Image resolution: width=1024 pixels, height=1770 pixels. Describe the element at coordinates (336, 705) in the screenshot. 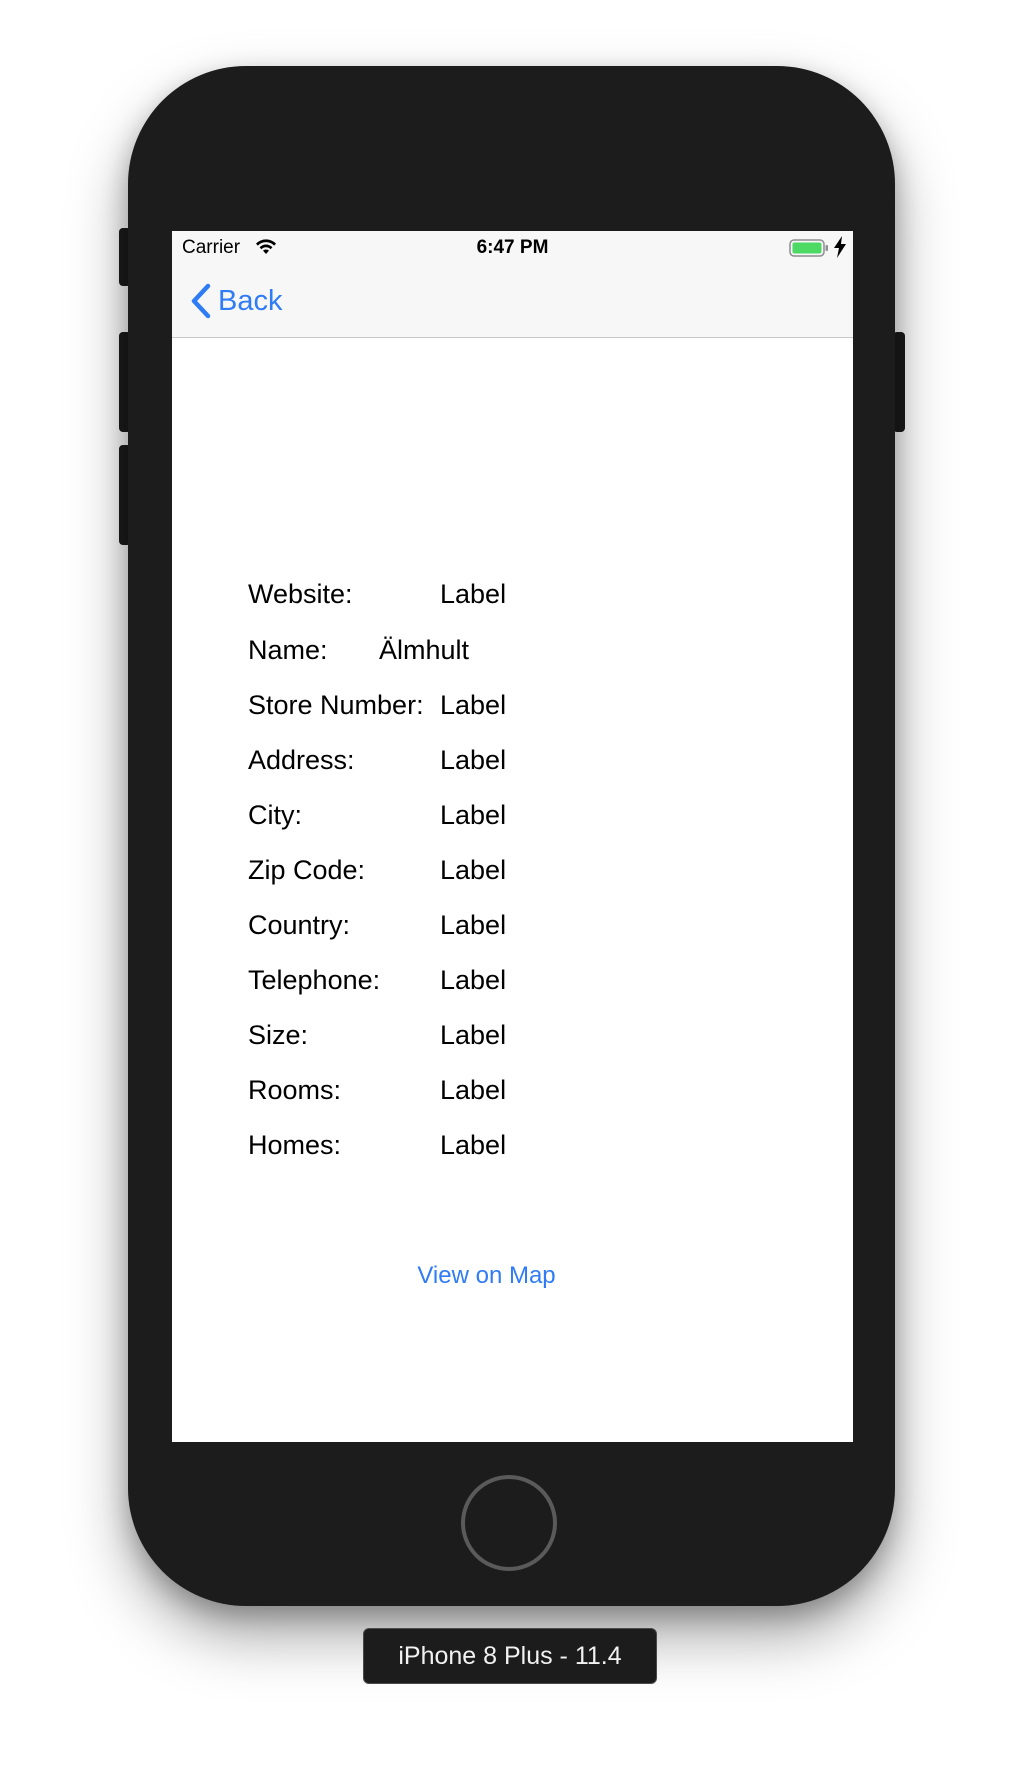

I see `detail-label: Store Number:` at that location.